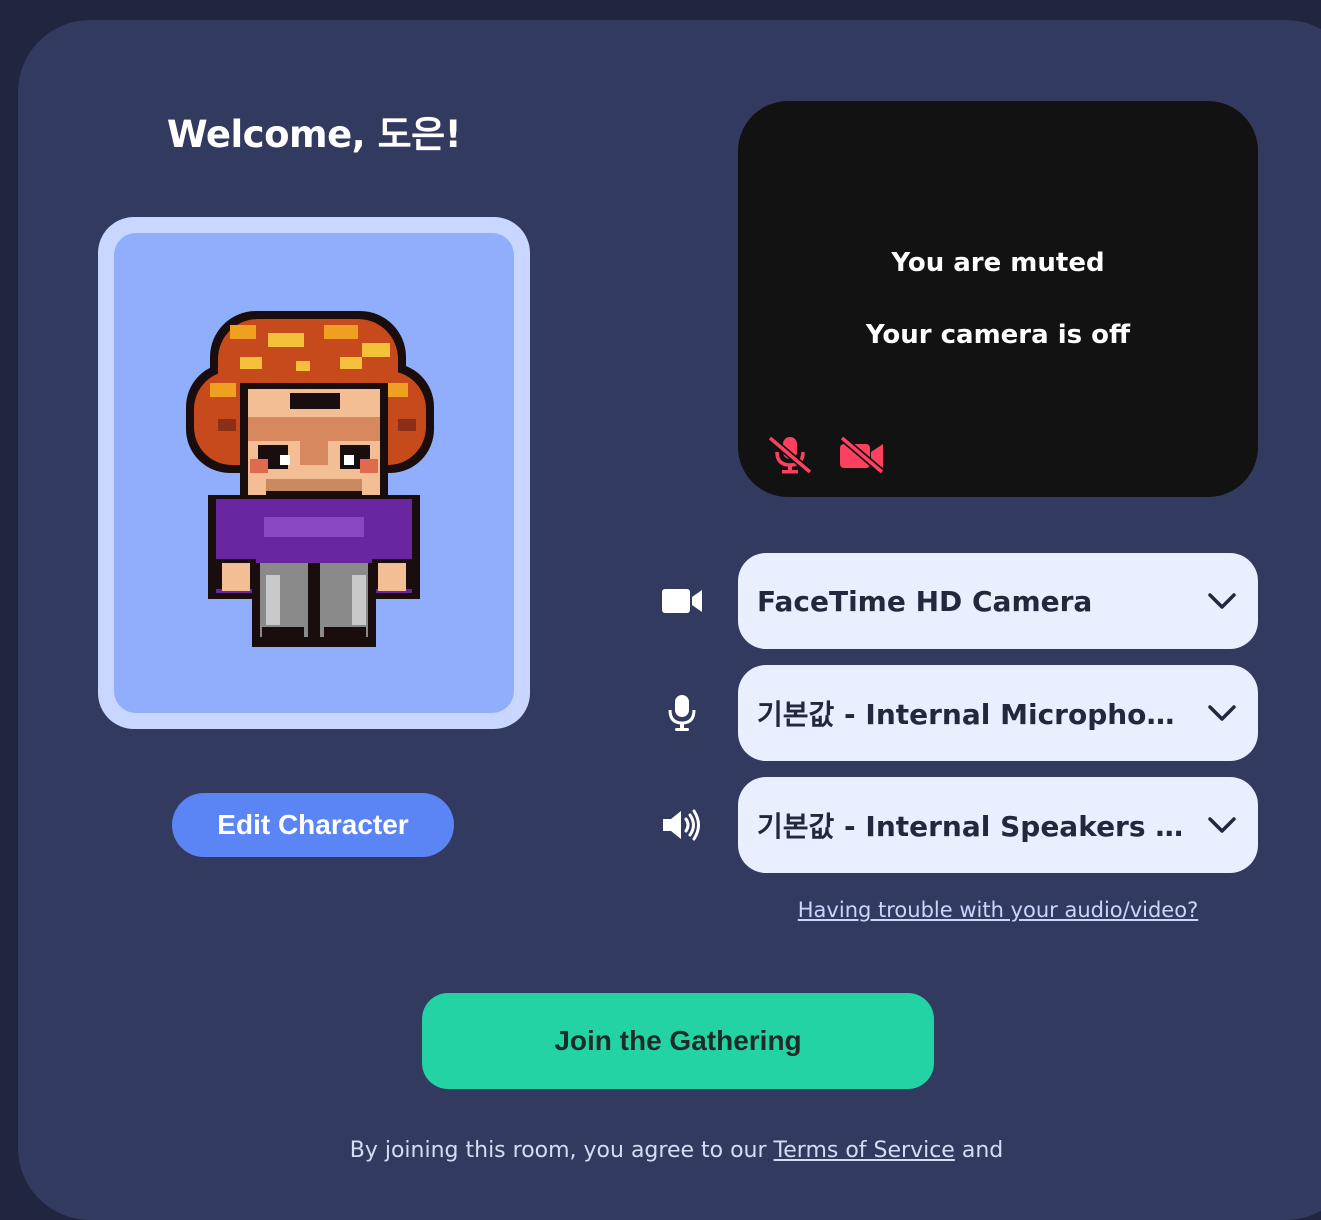  What do you see at coordinates (313, 825) in the screenshot?
I see `edit-character-button: Edit Character` at bounding box center [313, 825].